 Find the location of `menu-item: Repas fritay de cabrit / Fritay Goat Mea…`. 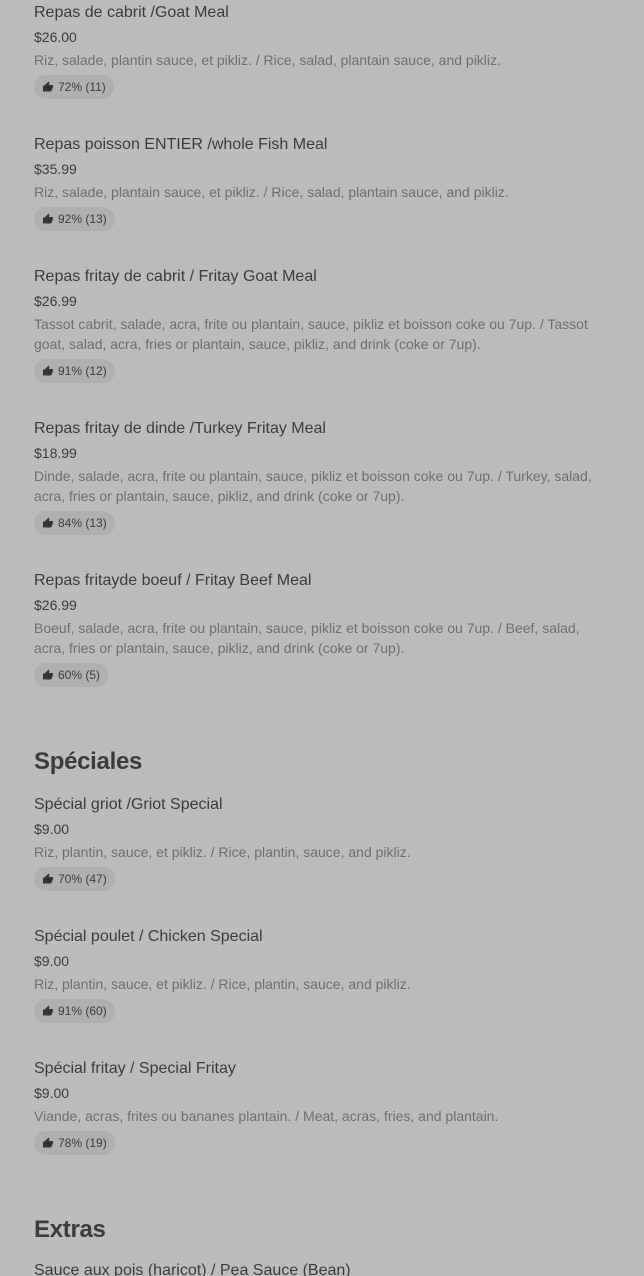

menu-item: Repas fritay de cabrit / Fritay Goat Mea… is located at coordinates (321, 324).